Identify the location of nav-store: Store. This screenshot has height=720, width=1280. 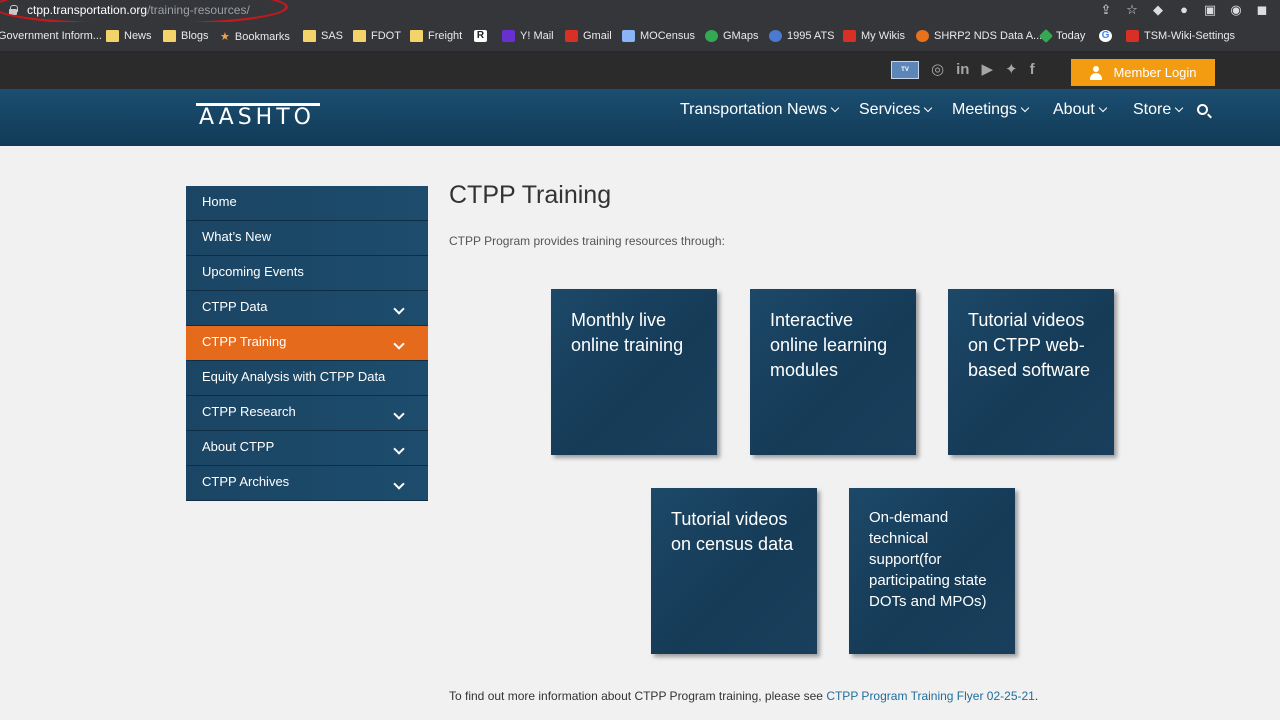
(1158, 110).